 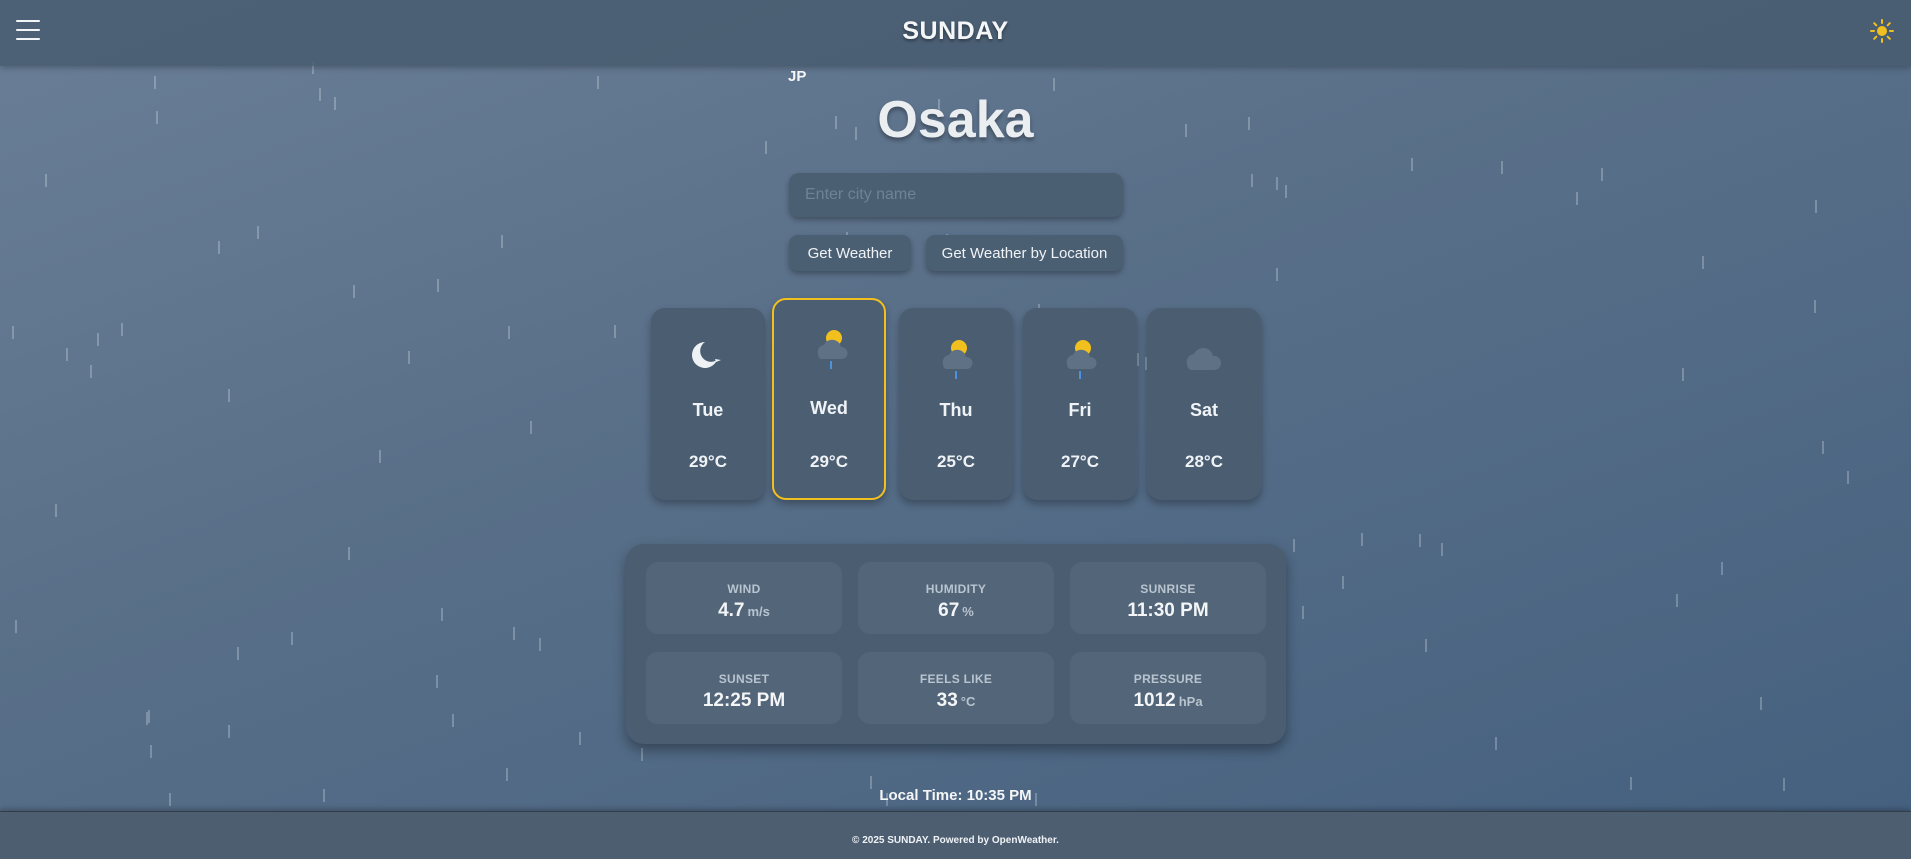 I want to click on forecast-day: Wed, so click(x=829, y=408).